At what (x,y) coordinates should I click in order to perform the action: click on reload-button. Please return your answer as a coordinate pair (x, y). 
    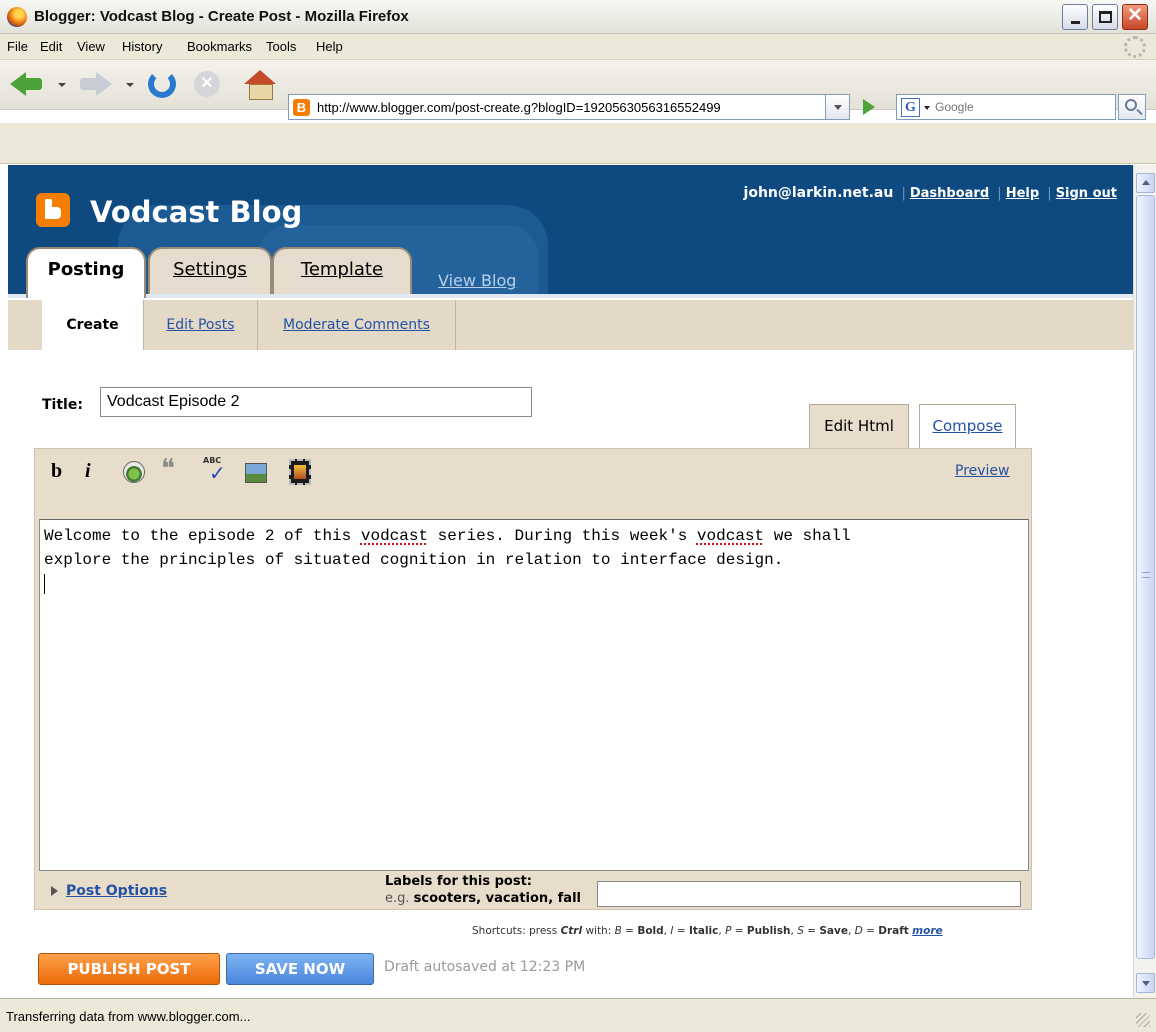
    Looking at the image, I should click on (162, 84).